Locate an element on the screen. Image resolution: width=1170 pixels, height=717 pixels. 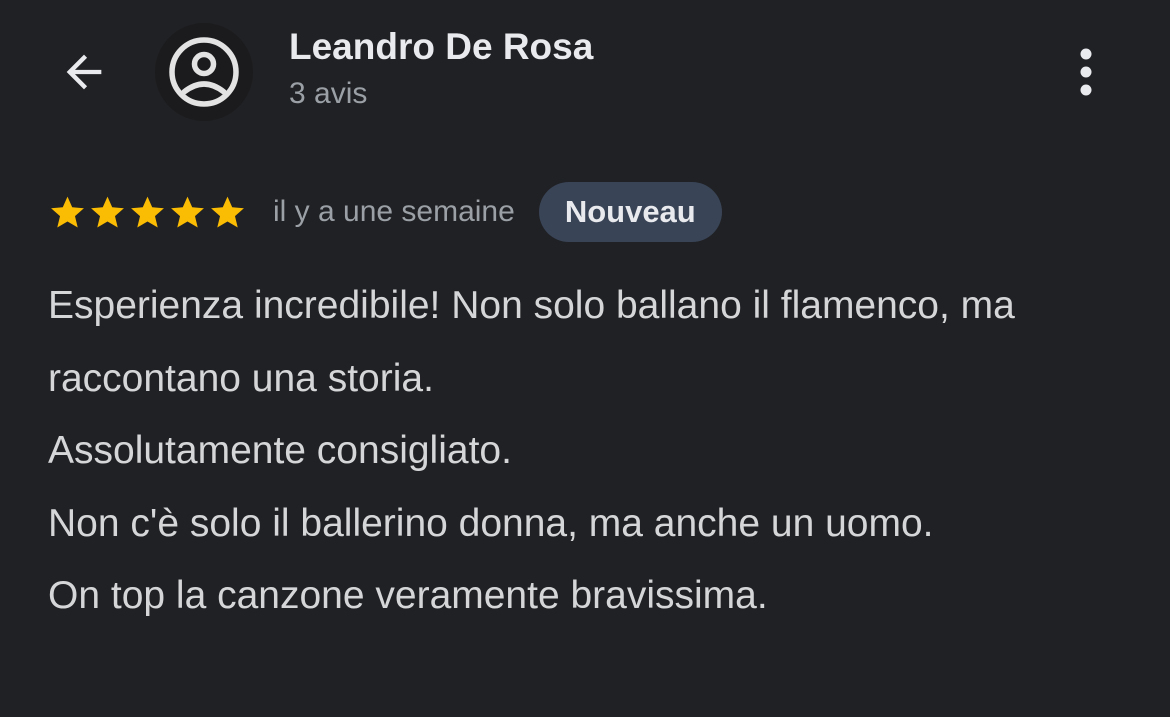
review-paragraph: Assolutamente consigliato. is located at coordinates (280, 450).